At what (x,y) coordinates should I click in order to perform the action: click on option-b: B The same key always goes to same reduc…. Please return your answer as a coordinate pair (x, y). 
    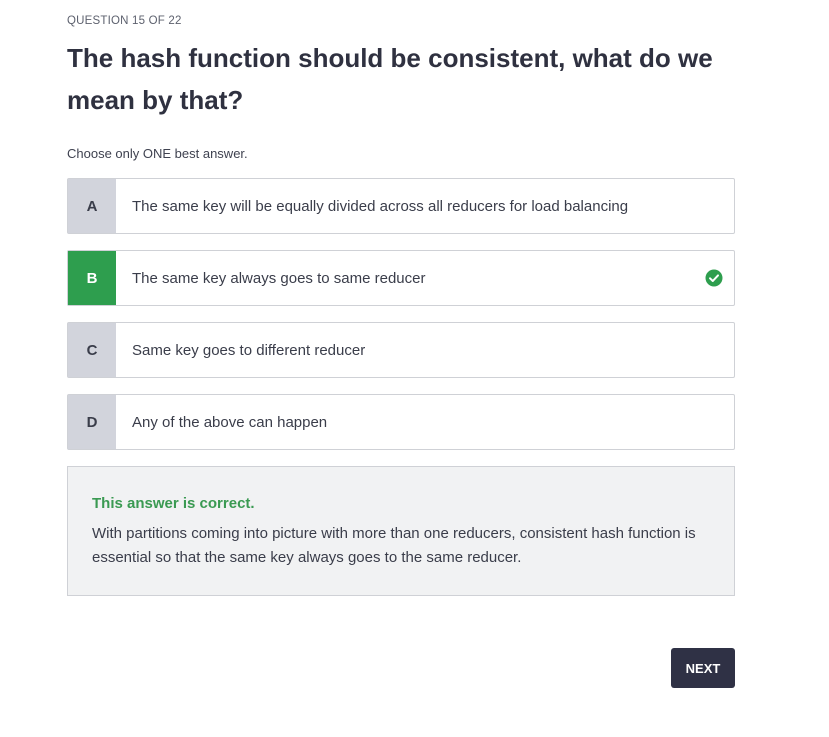
    Looking at the image, I should click on (401, 278).